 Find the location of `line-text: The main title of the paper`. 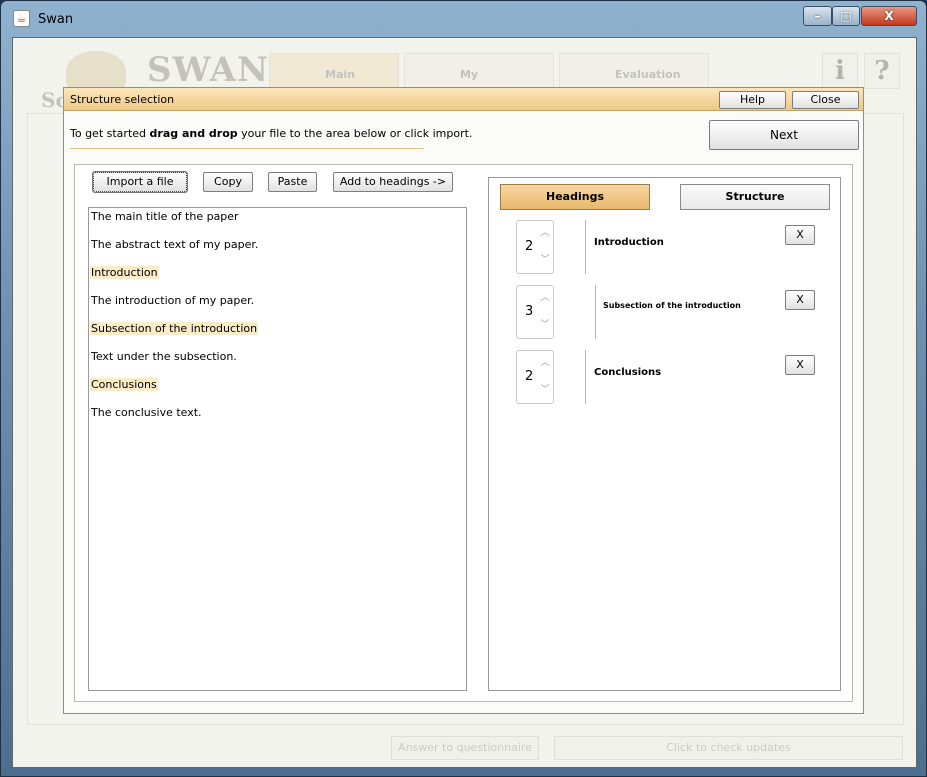

line-text: The main title of the paper is located at coordinates (165, 216).